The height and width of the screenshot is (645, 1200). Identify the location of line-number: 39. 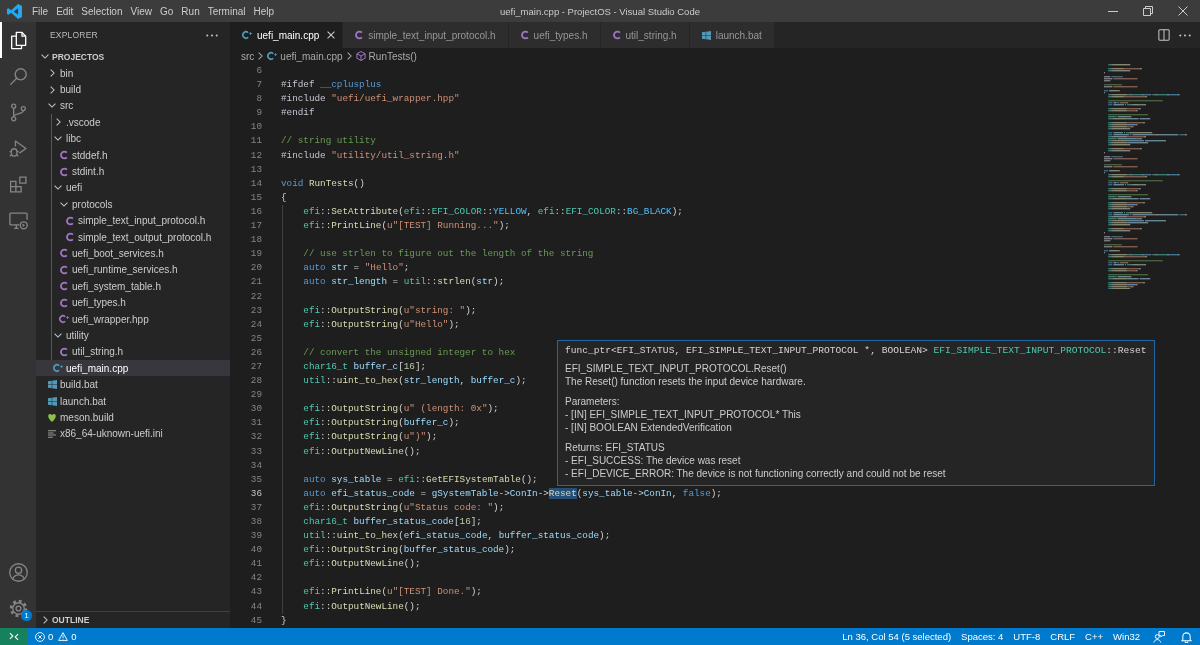
(255, 536).